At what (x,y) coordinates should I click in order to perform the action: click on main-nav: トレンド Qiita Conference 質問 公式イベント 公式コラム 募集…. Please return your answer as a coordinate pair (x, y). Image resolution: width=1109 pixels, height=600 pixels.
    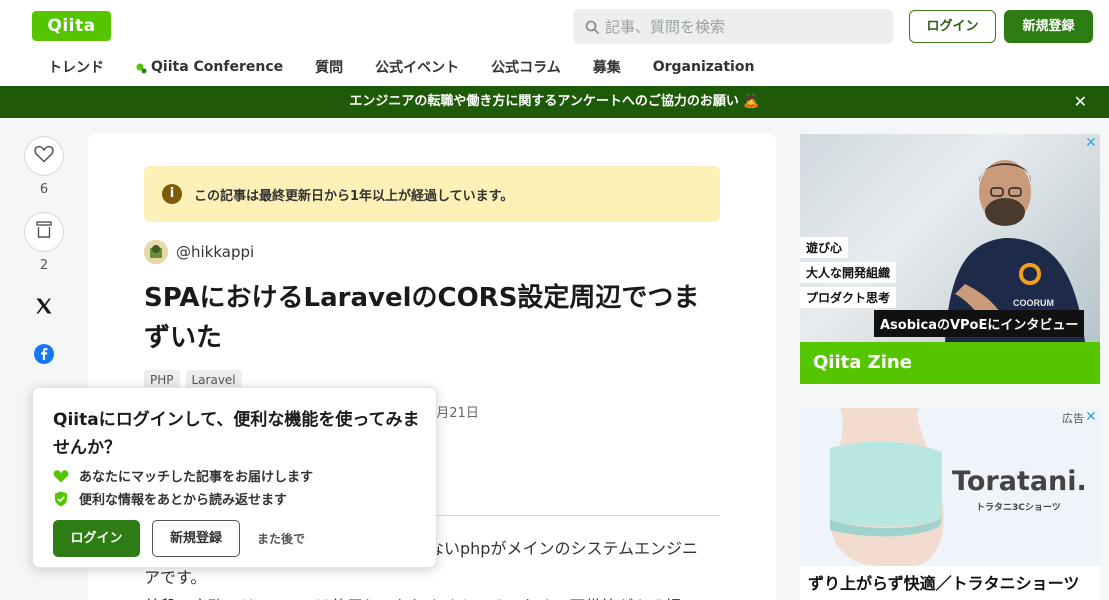
    Looking at the image, I should click on (417, 67).